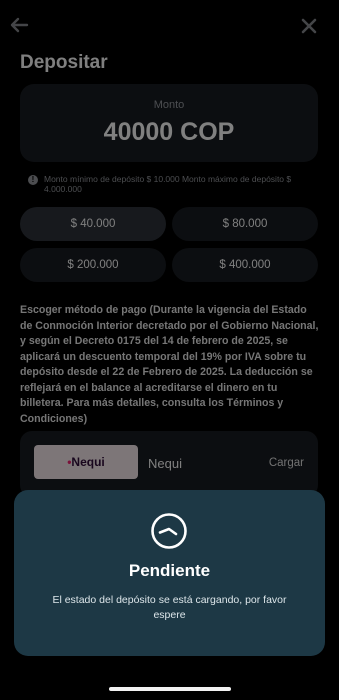 The image size is (339, 700). What do you see at coordinates (169, 531) in the screenshot?
I see `clock-icon` at bounding box center [169, 531].